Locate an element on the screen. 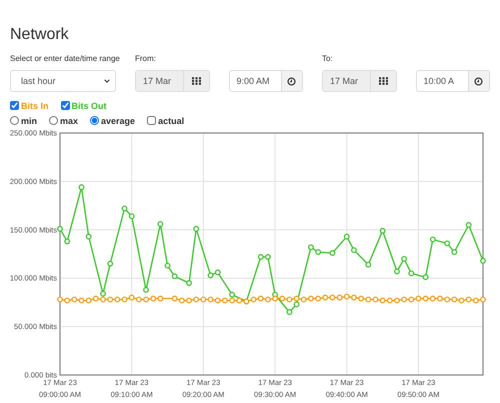 The image size is (500, 403). option-label: max is located at coordinates (69, 121).